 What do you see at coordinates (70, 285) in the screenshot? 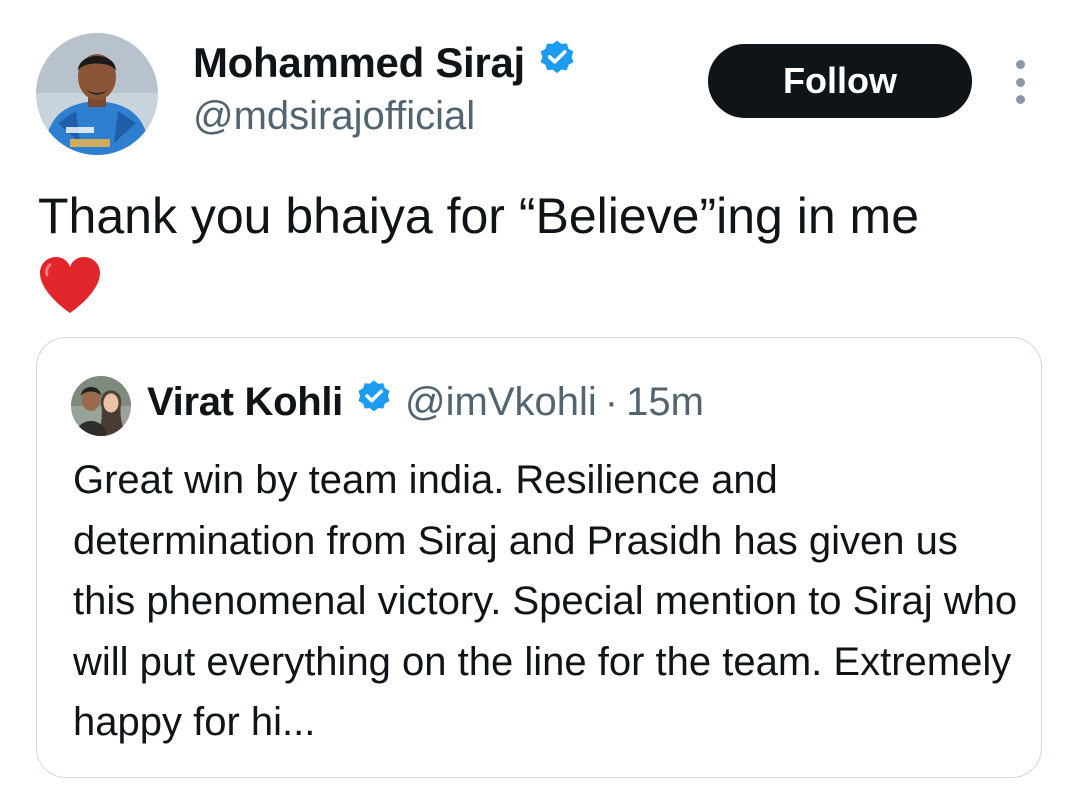
I see `heart-emoji` at bounding box center [70, 285].